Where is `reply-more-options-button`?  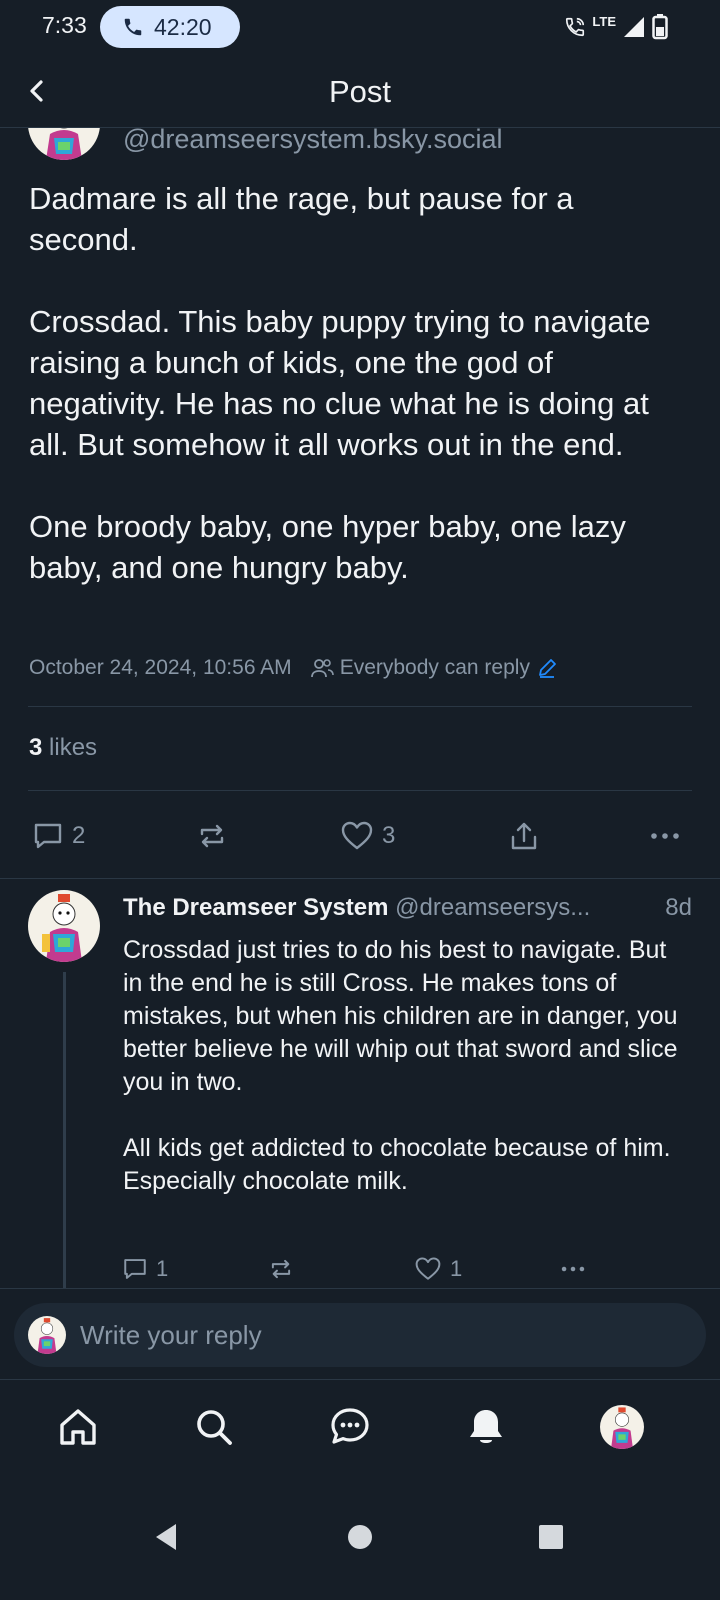 reply-more-options-button is located at coordinates (573, 1269).